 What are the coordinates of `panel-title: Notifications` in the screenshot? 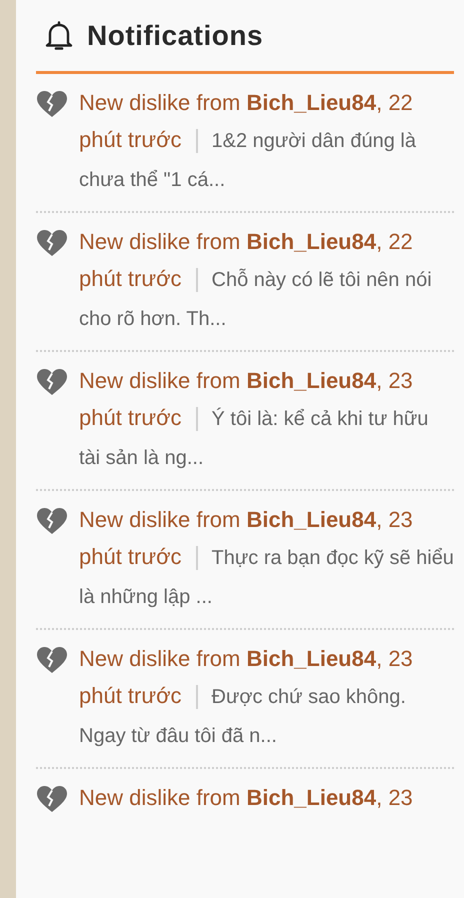 It's located at (175, 35).